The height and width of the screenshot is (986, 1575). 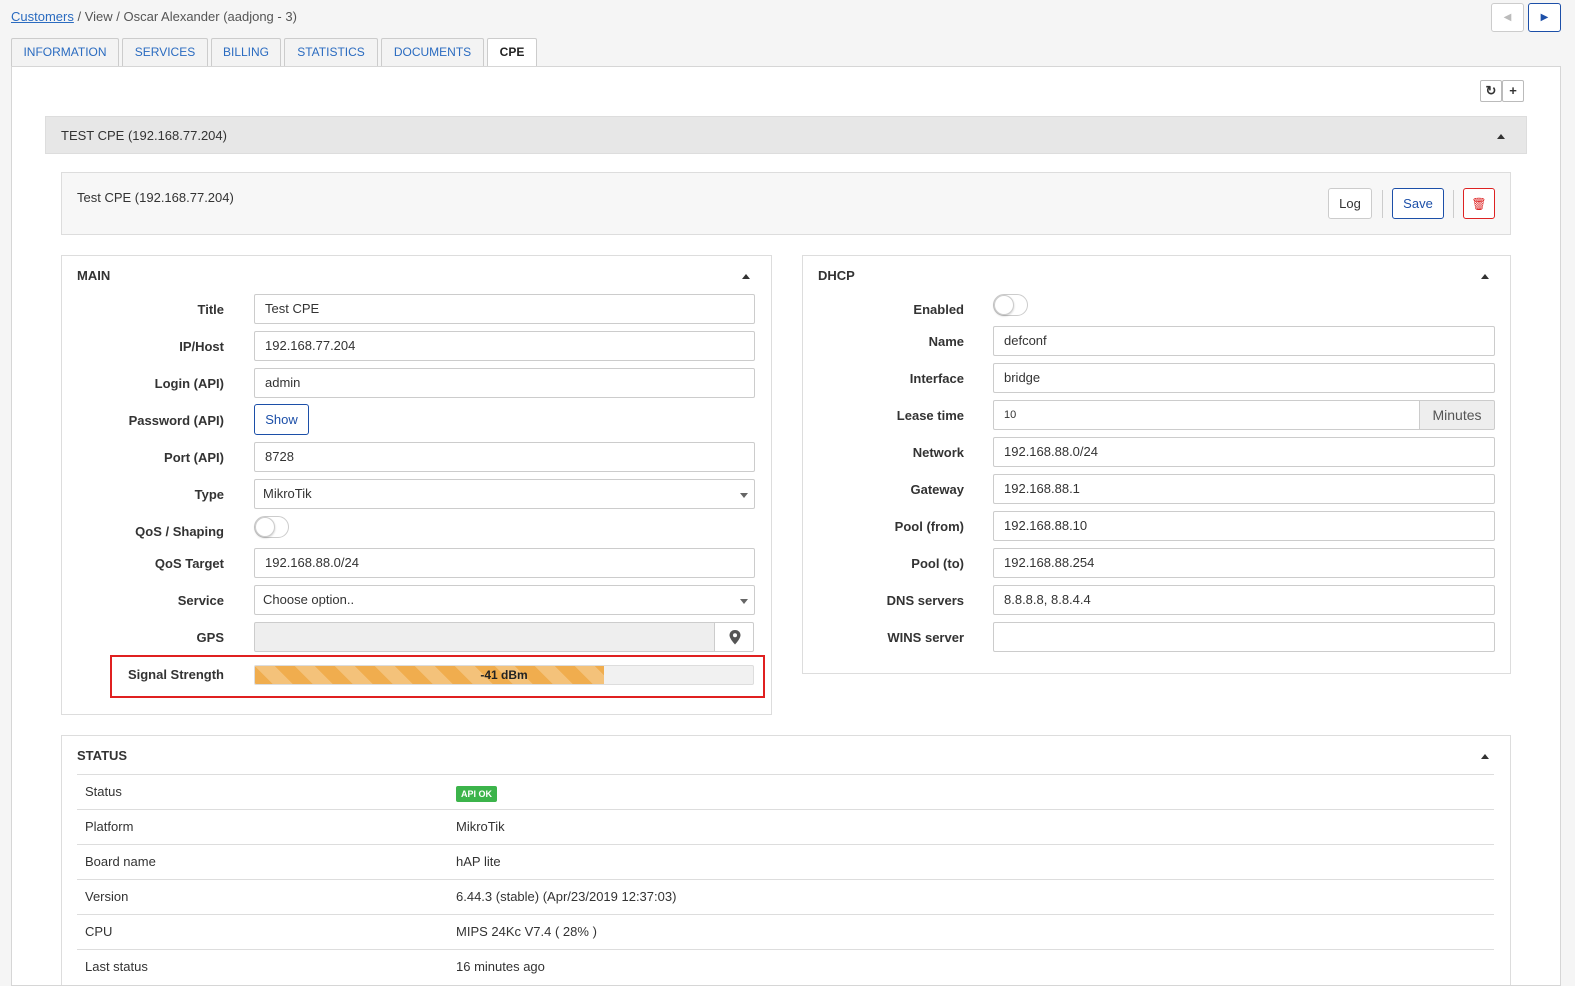 I want to click on dhcp-dns-label: DNS servers, so click(x=925, y=600).